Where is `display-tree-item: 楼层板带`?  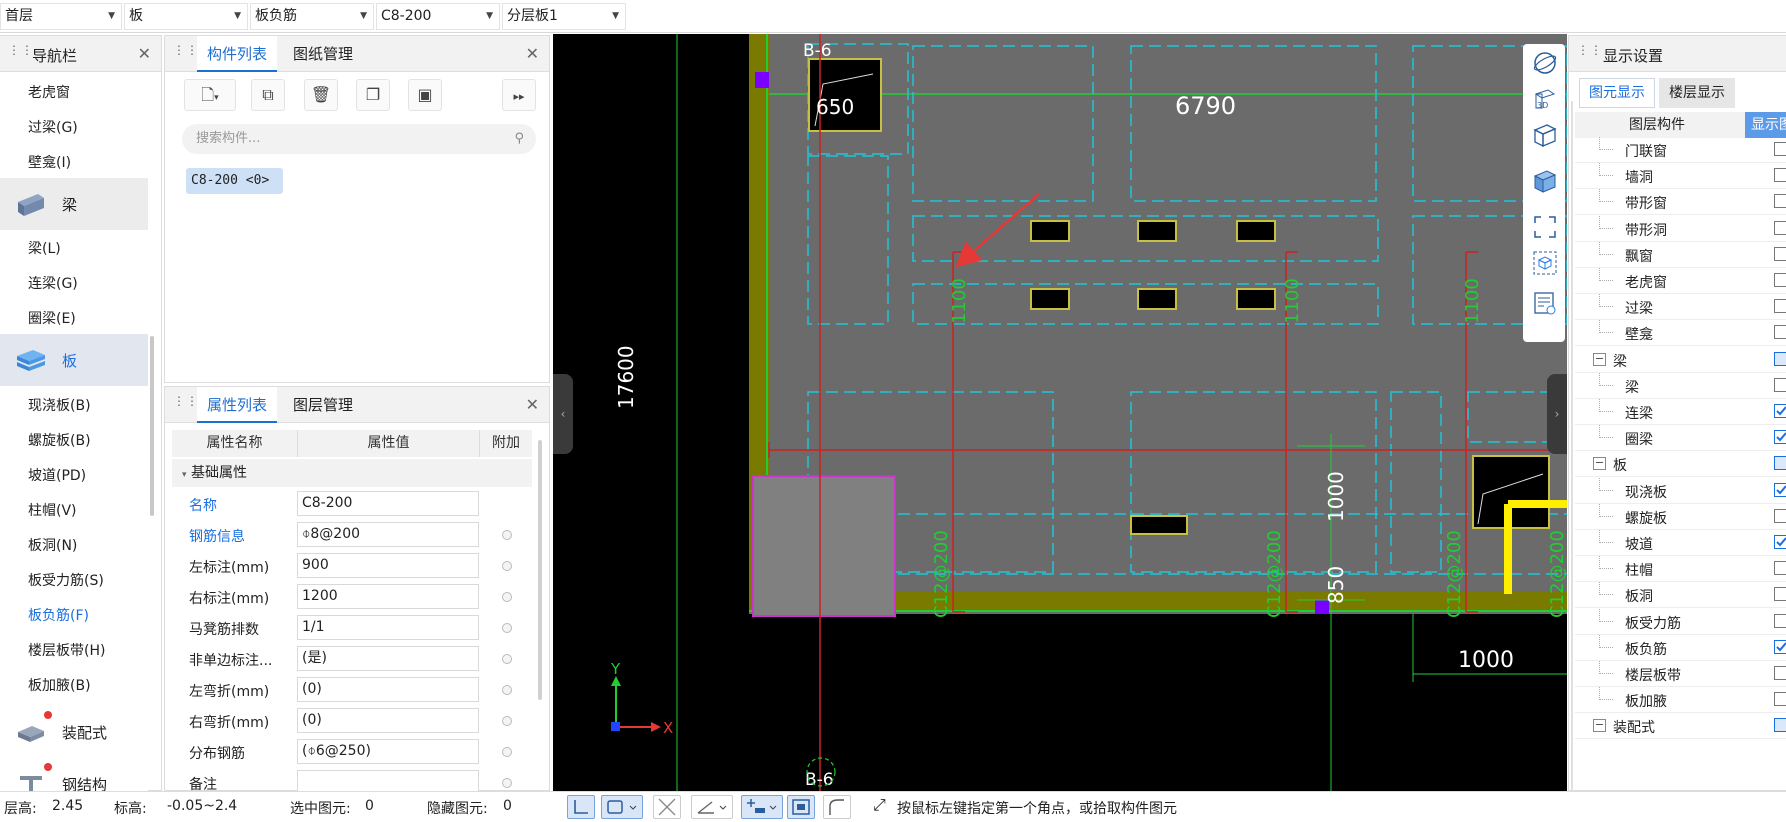 display-tree-item: 楼层板带 is located at coordinates (1680, 674).